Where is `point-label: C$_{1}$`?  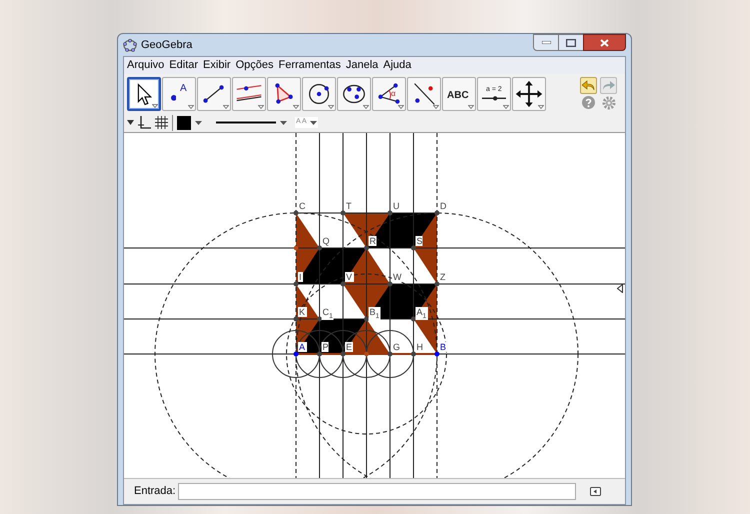 point-label: C$_{1}$ is located at coordinates (327, 313).